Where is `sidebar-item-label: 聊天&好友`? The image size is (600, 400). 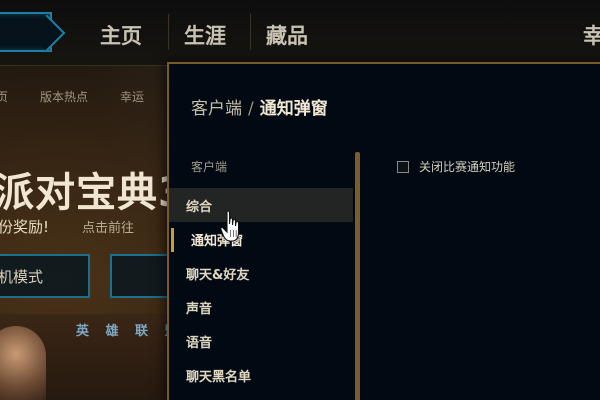
sidebar-item-label: 聊天&好友 is located at coordinates (218, 275).